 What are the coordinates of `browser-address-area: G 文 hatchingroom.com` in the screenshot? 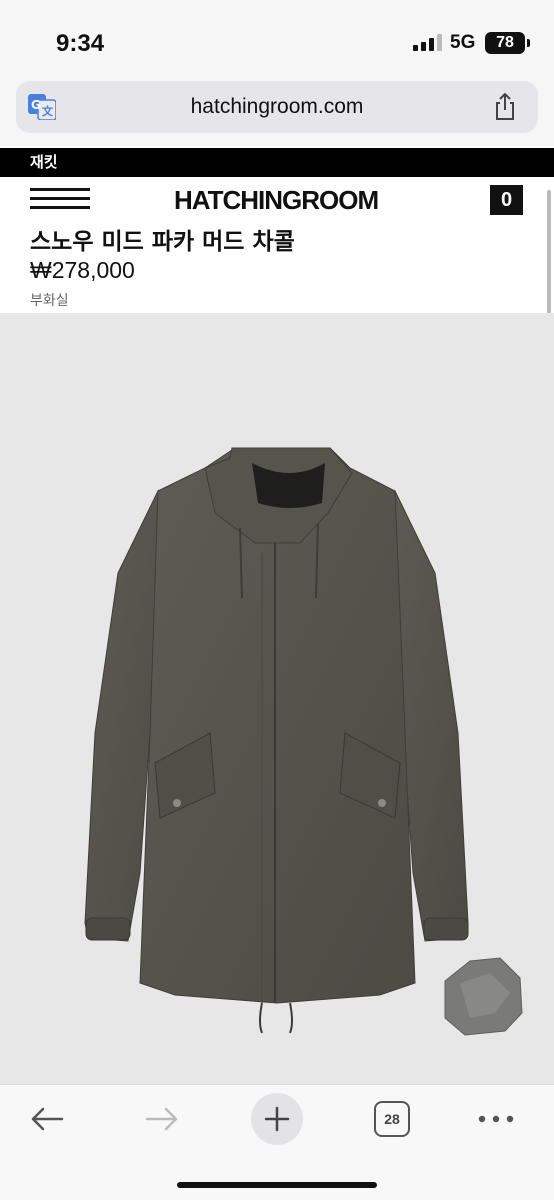 It's located at (277, 110).